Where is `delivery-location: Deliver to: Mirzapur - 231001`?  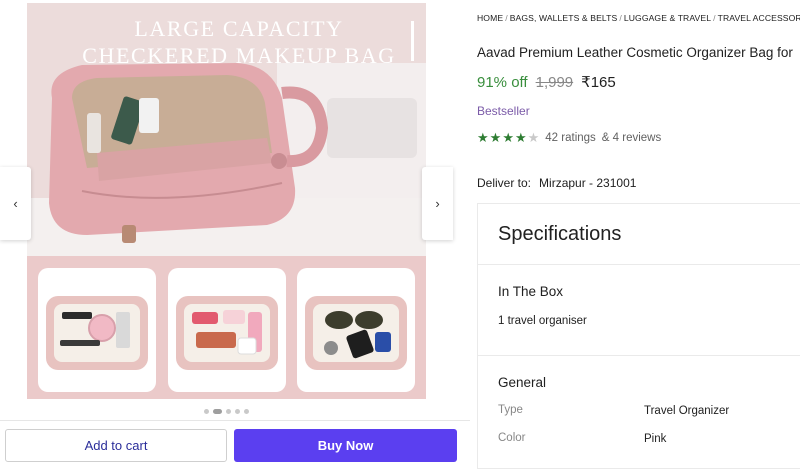
delivery-location: Deliver to: Mirzapur - 231001 is located at coordinates (556, 183).